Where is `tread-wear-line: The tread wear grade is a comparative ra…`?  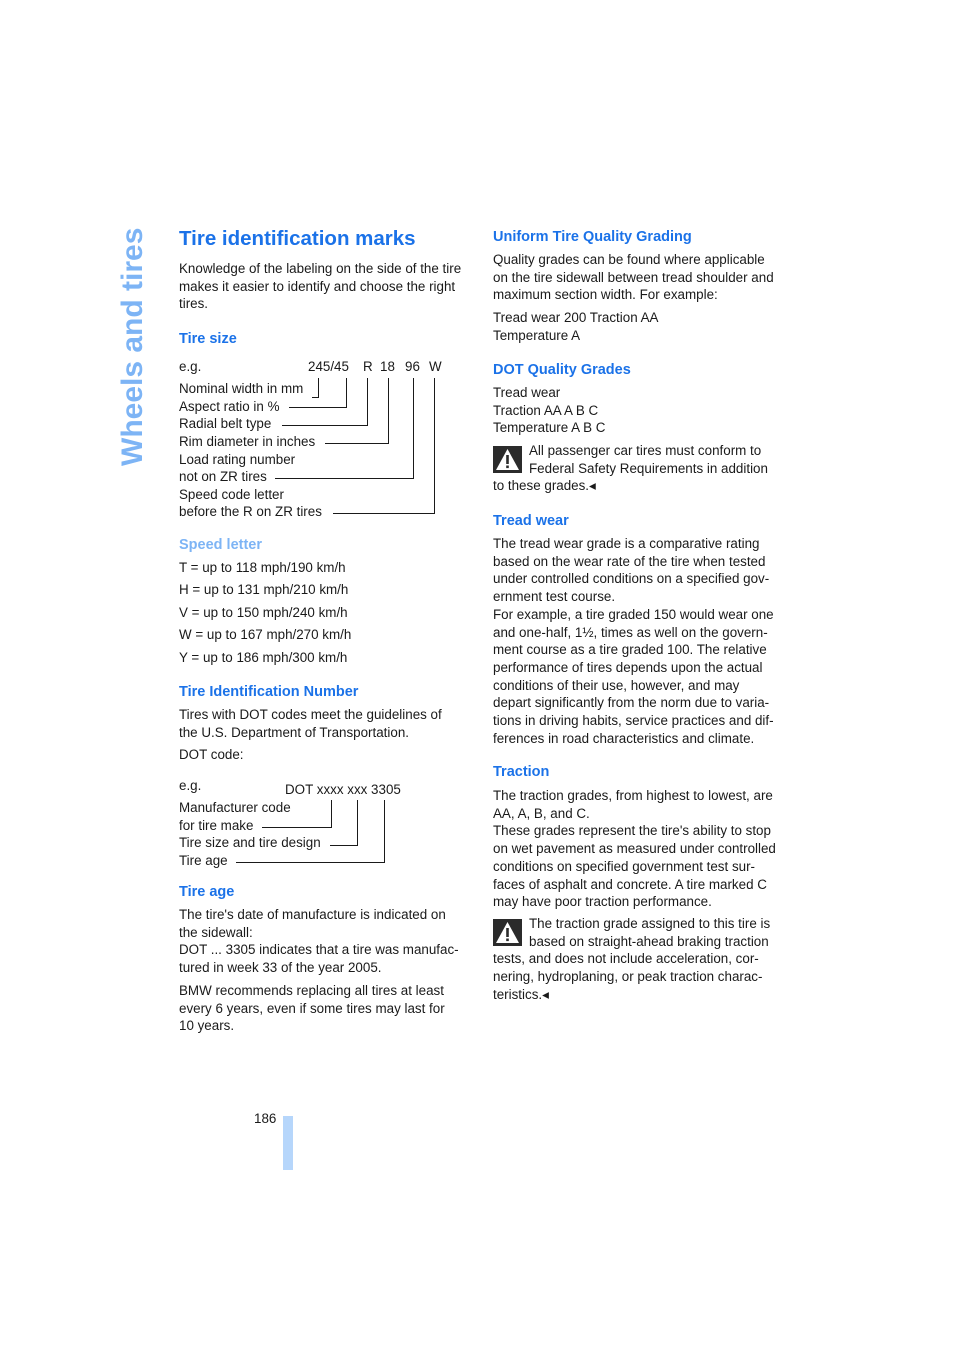 tread-wear-line: The tread wear grade is a comparative ra… is located at coordinates (626, 543).